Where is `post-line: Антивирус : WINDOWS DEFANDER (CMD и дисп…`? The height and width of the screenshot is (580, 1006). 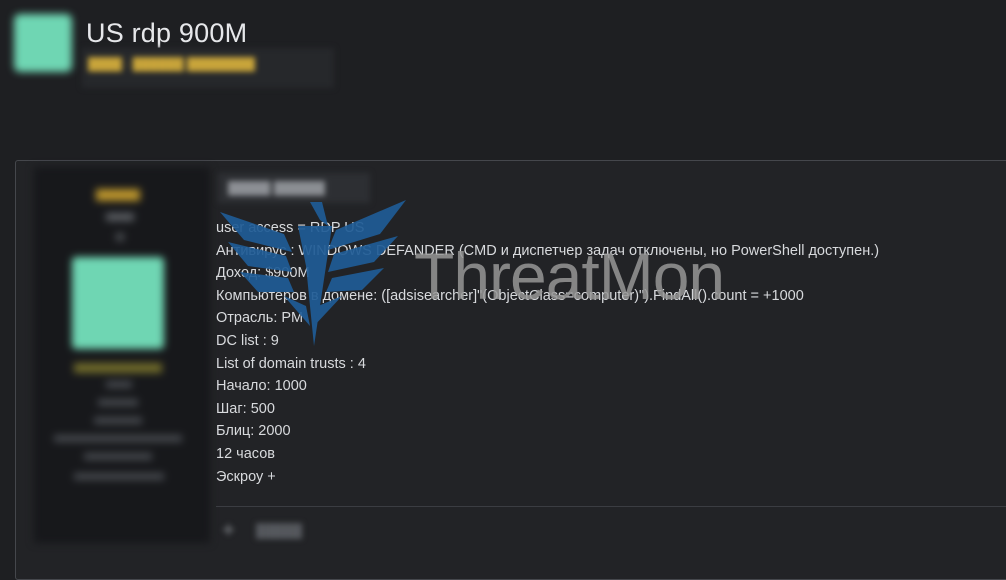 post-line: Антивирус : WINDOWS DEFANDER (CMD и дисп… is located at coordinates (548, 250).